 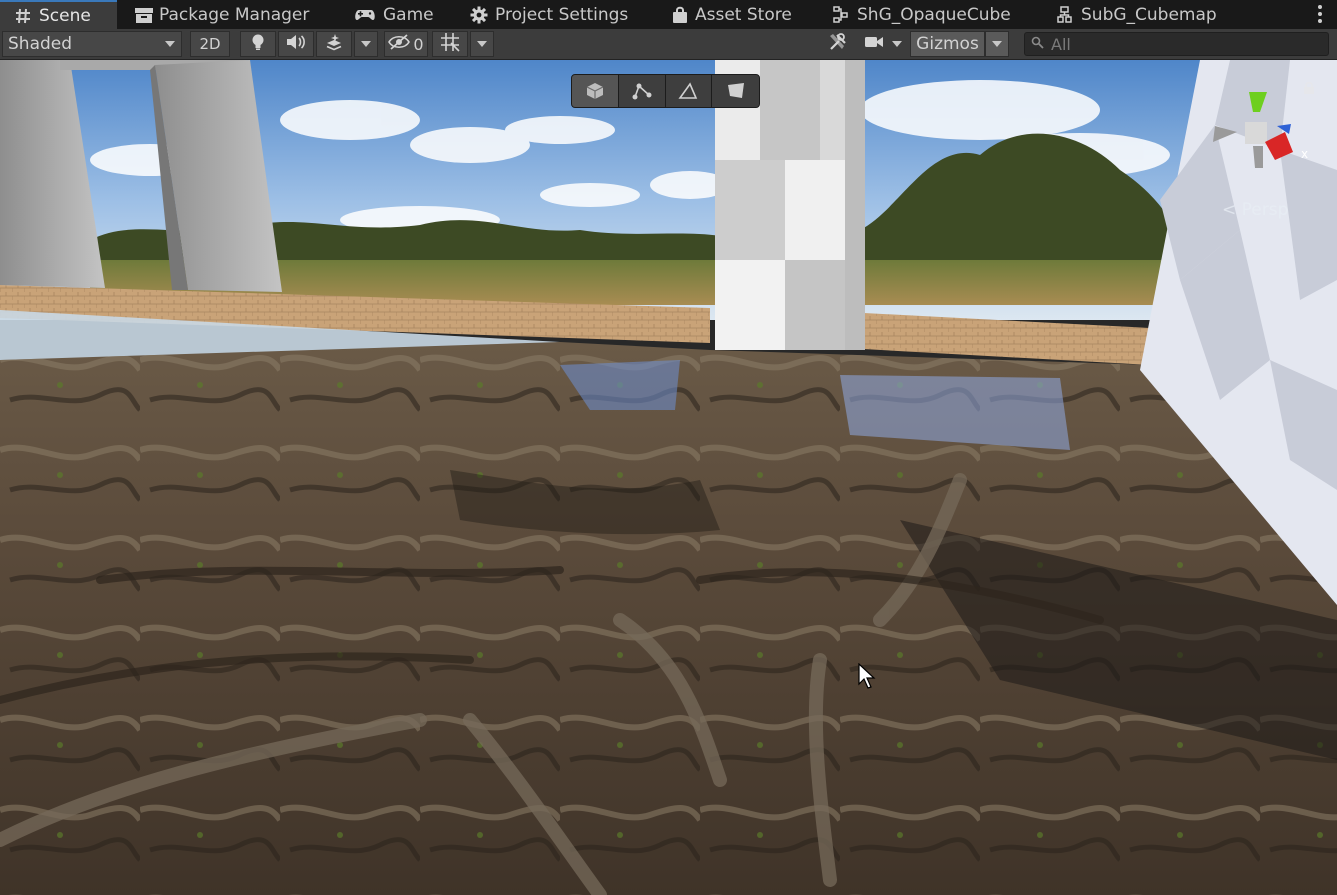 What do you see at coordinates (399, 44) in the screenshot?
I see `hidden-eye-icon` at bounding box center [399, 44].